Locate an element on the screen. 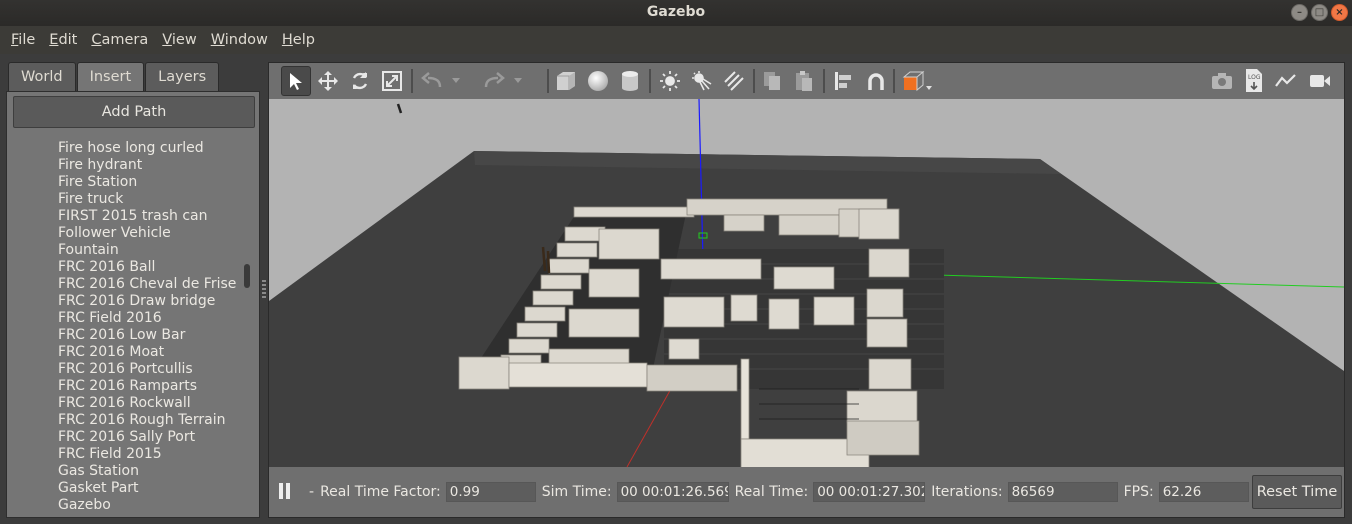 The height and width of the screenshot is (524, 1352). real-time-value: 00 00:01:27.302 is located at coordinates (869, 492).